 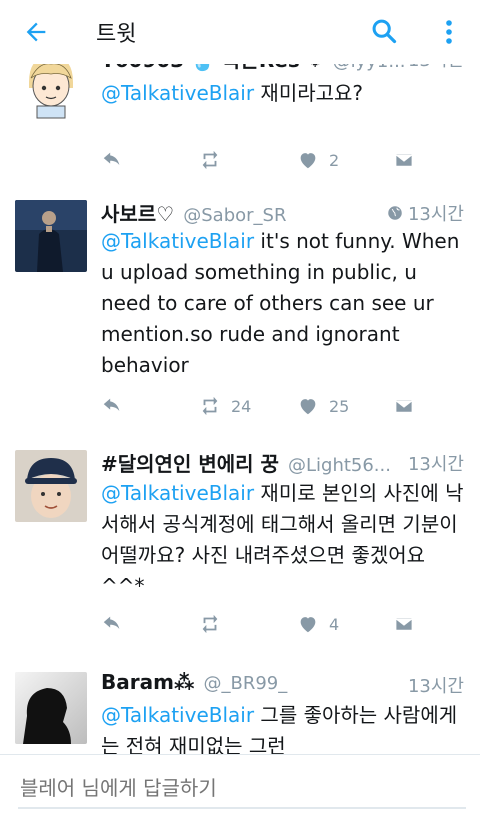 I want to click on tweet-text: @TalkativeBlair 재미라고요?, so click(x=232, y=93).